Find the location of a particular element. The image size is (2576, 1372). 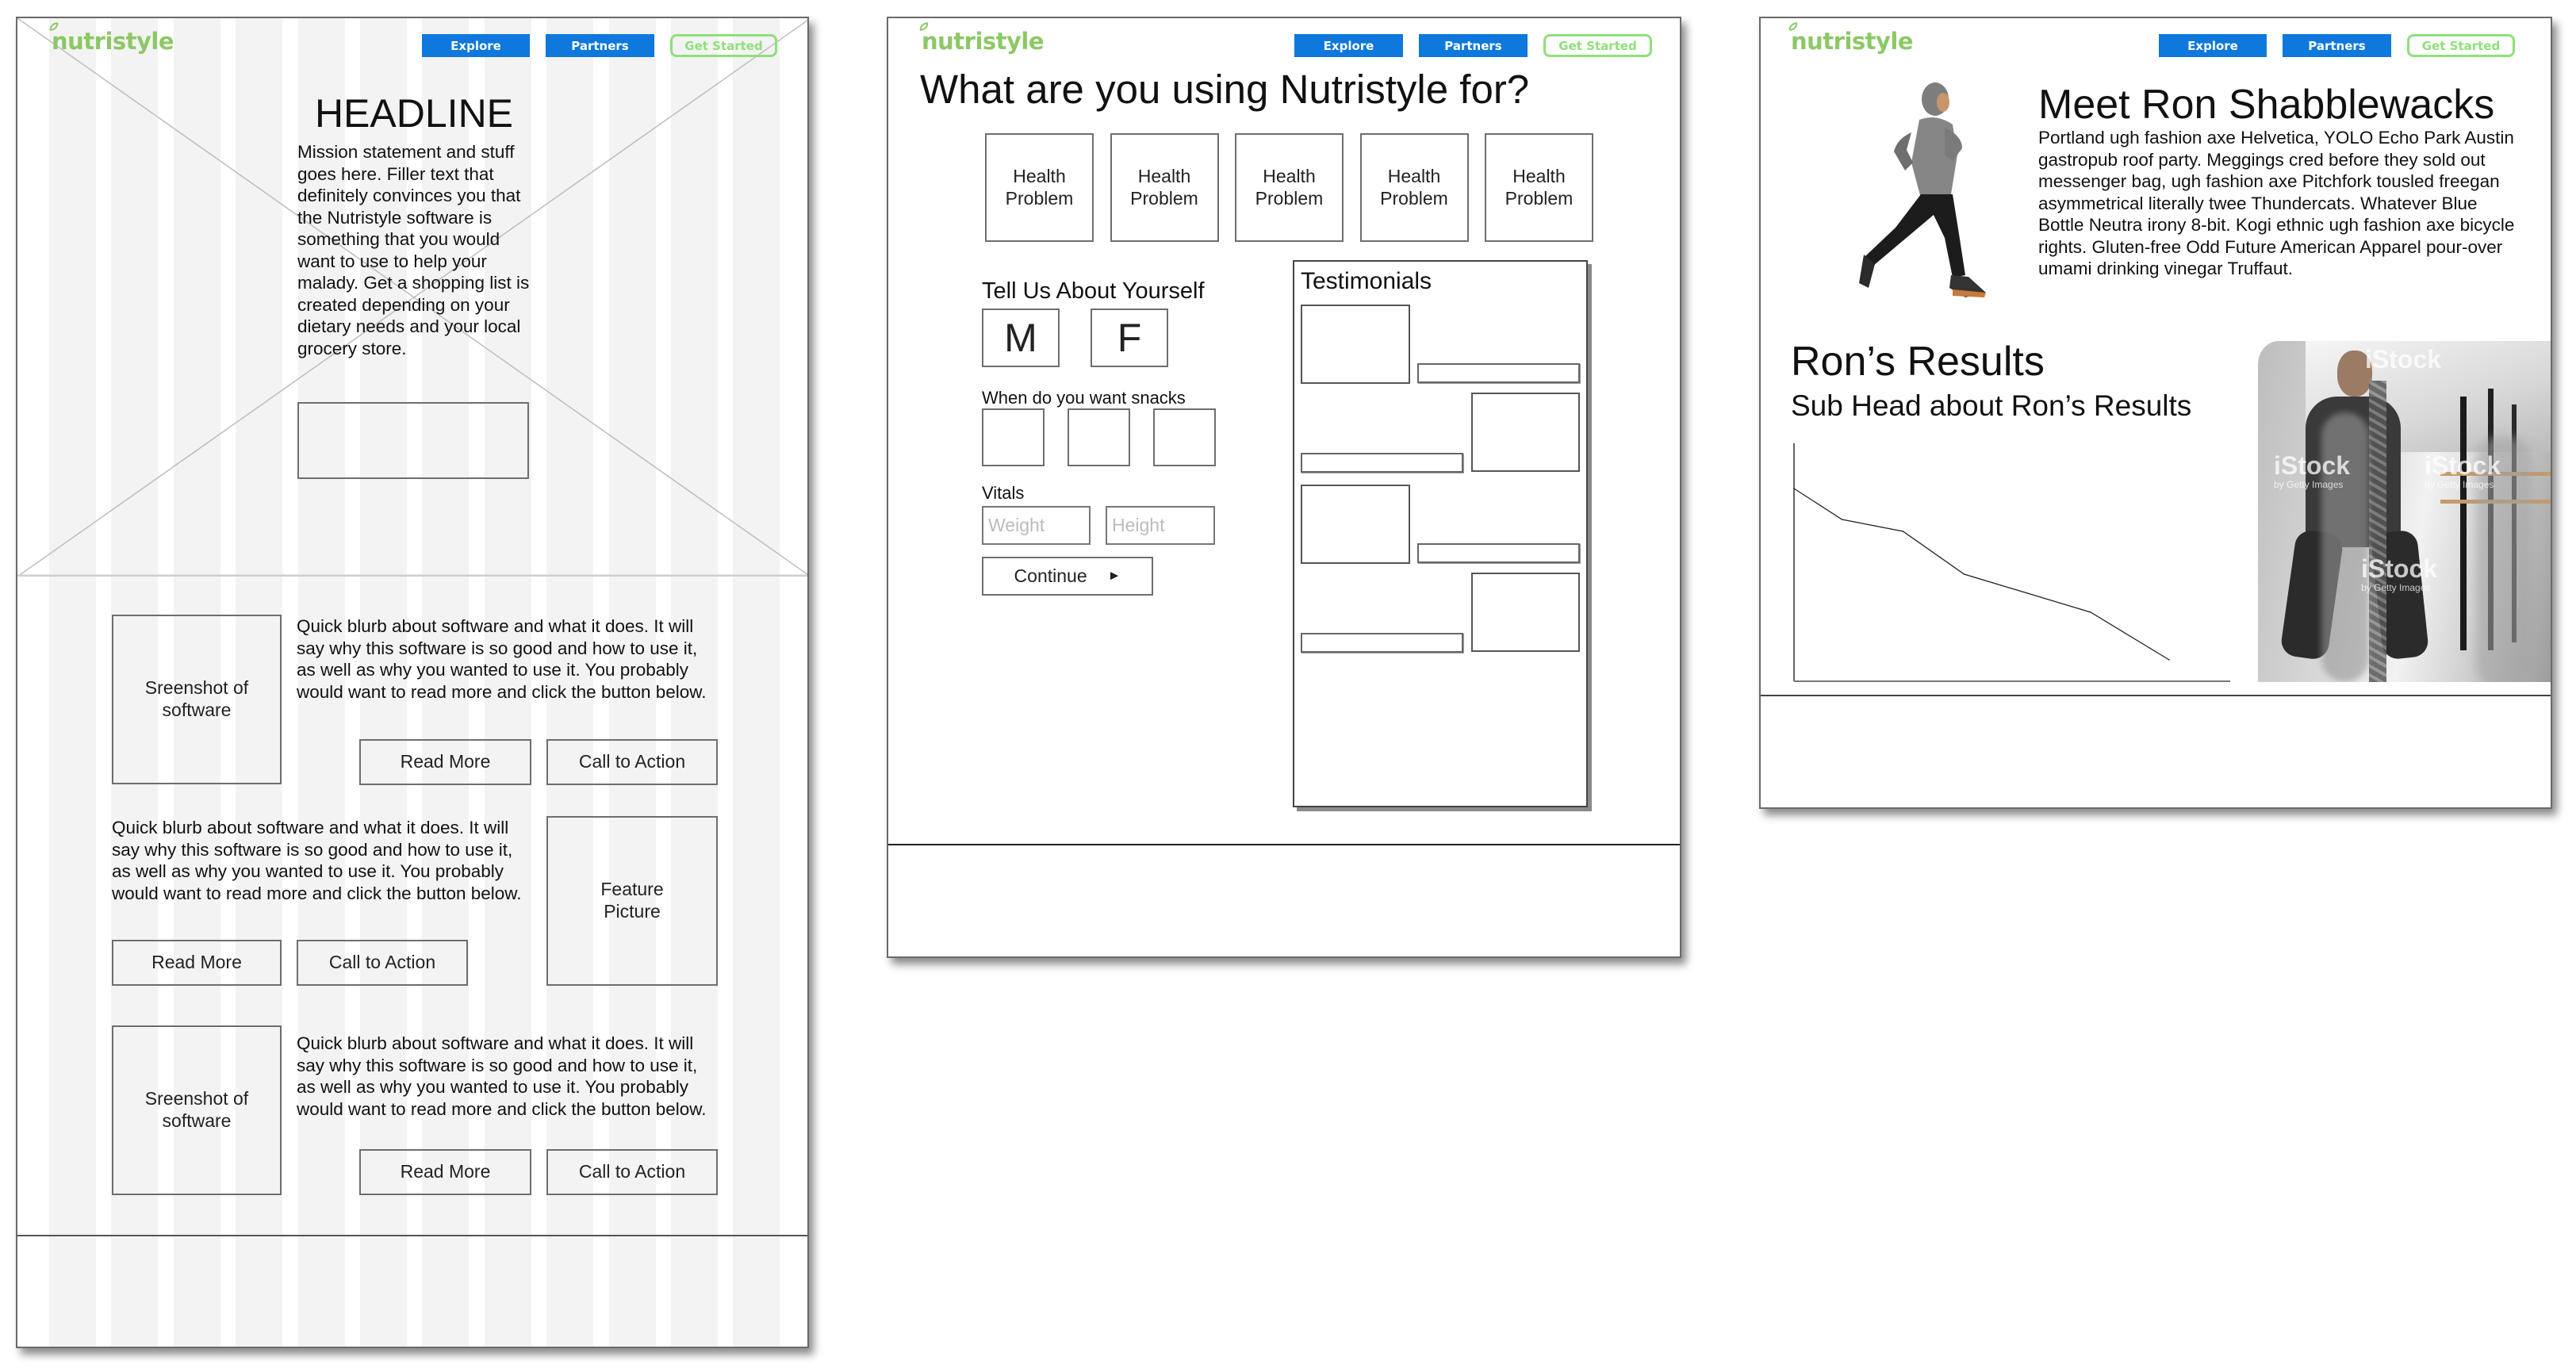

runner-photo is located at coordinates (1923, 189).